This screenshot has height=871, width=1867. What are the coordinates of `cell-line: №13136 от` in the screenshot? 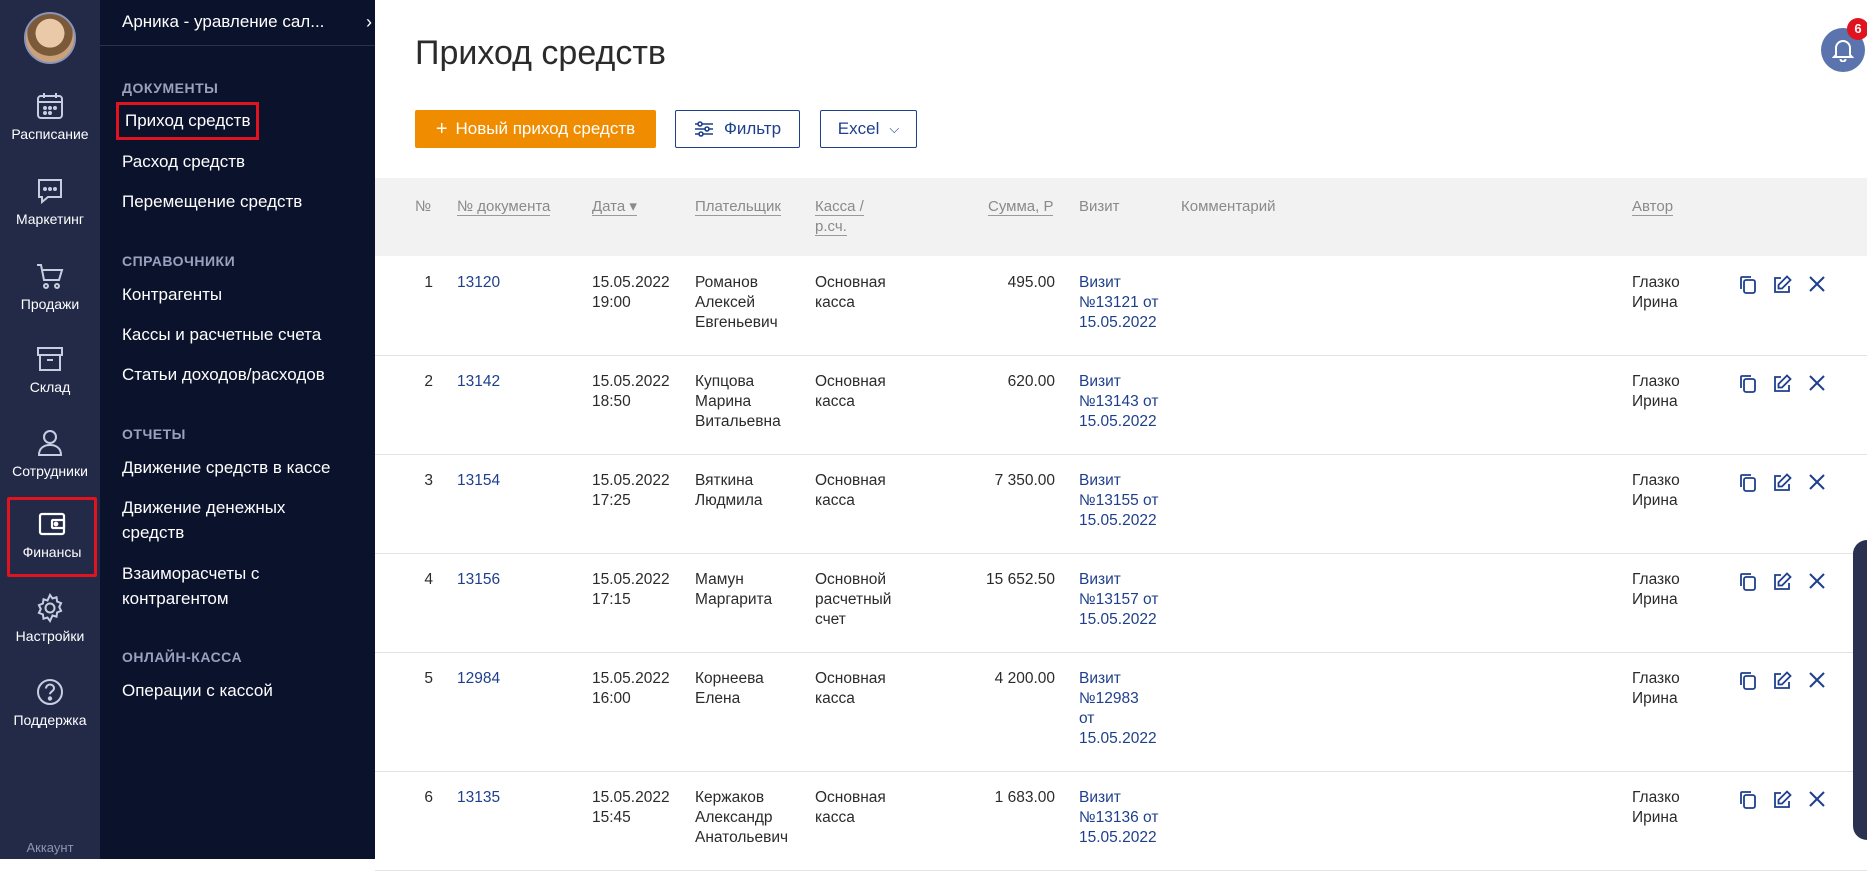 It's located at (1119, 817).